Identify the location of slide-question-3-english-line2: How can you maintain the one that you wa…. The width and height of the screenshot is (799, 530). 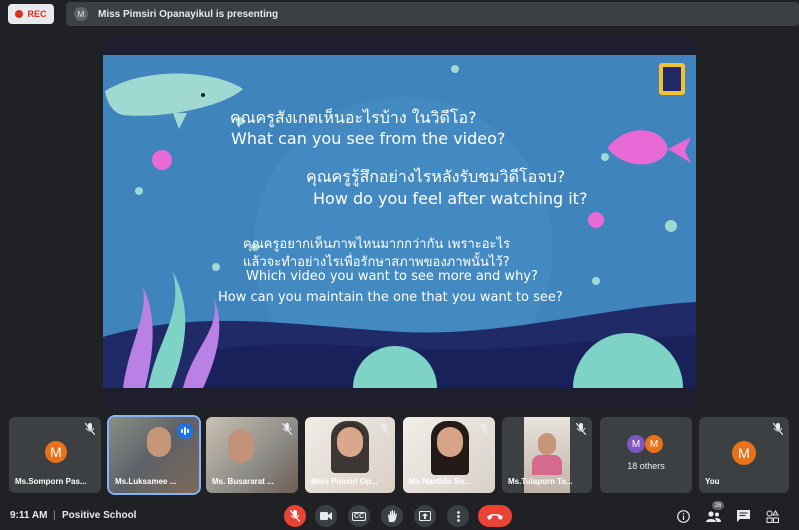
(390, 297).